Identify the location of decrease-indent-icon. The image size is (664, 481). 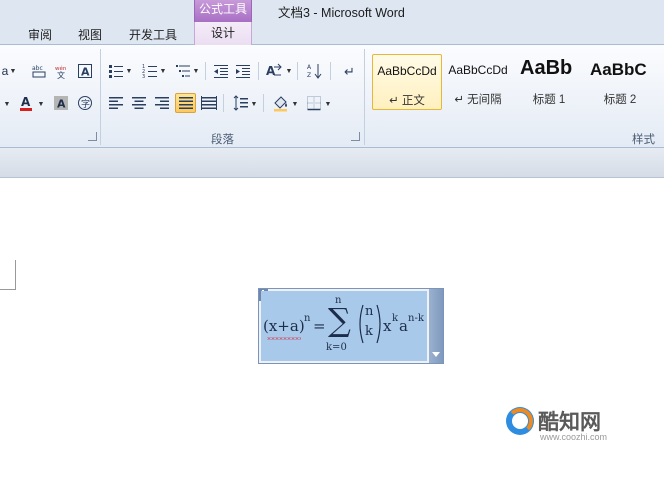
(221, 71).